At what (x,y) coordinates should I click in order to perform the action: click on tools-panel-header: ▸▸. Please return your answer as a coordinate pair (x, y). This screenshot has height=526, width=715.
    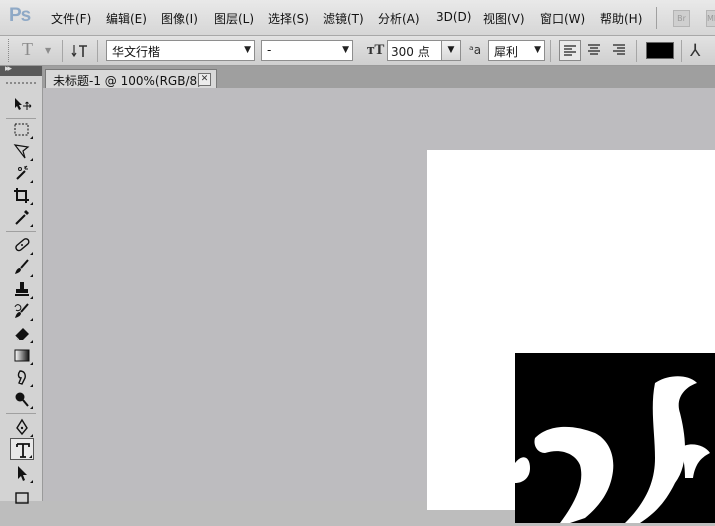
    Looking at the image, I should click on (21, 70).